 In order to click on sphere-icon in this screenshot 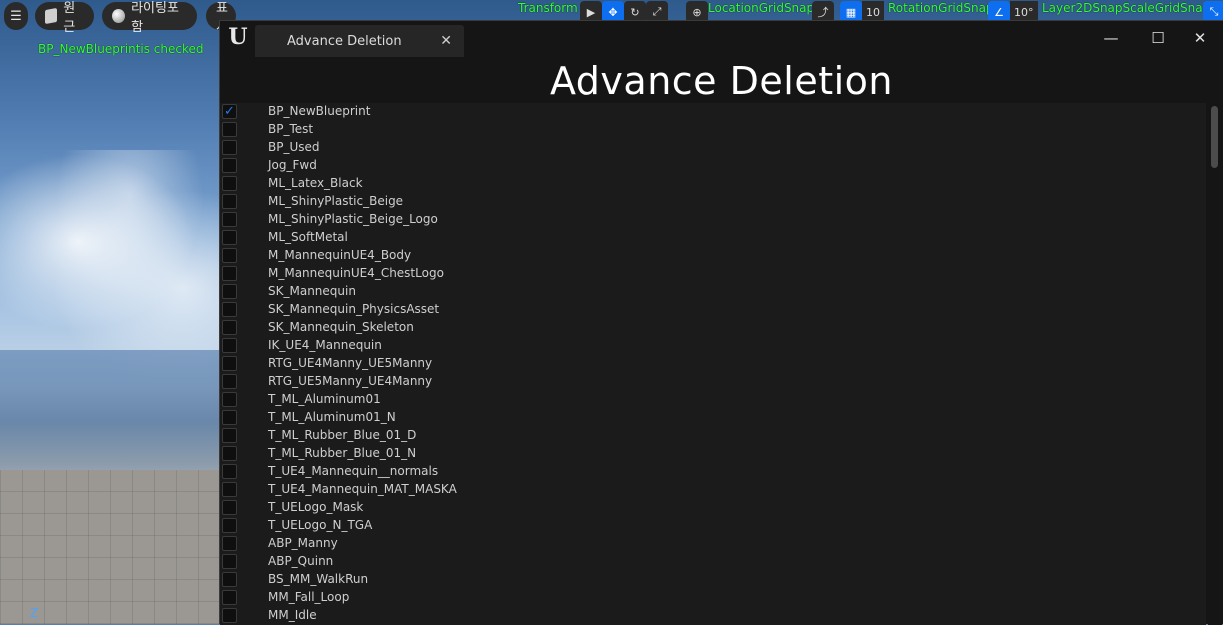, I will do `click(119, 16)`.